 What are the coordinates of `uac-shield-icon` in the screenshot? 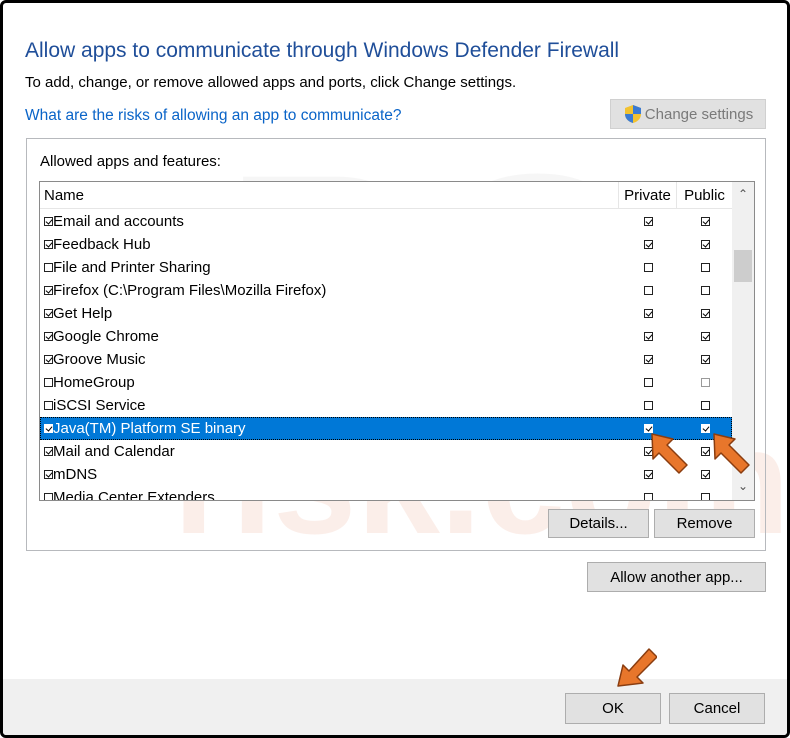 It's located at (632, 114).